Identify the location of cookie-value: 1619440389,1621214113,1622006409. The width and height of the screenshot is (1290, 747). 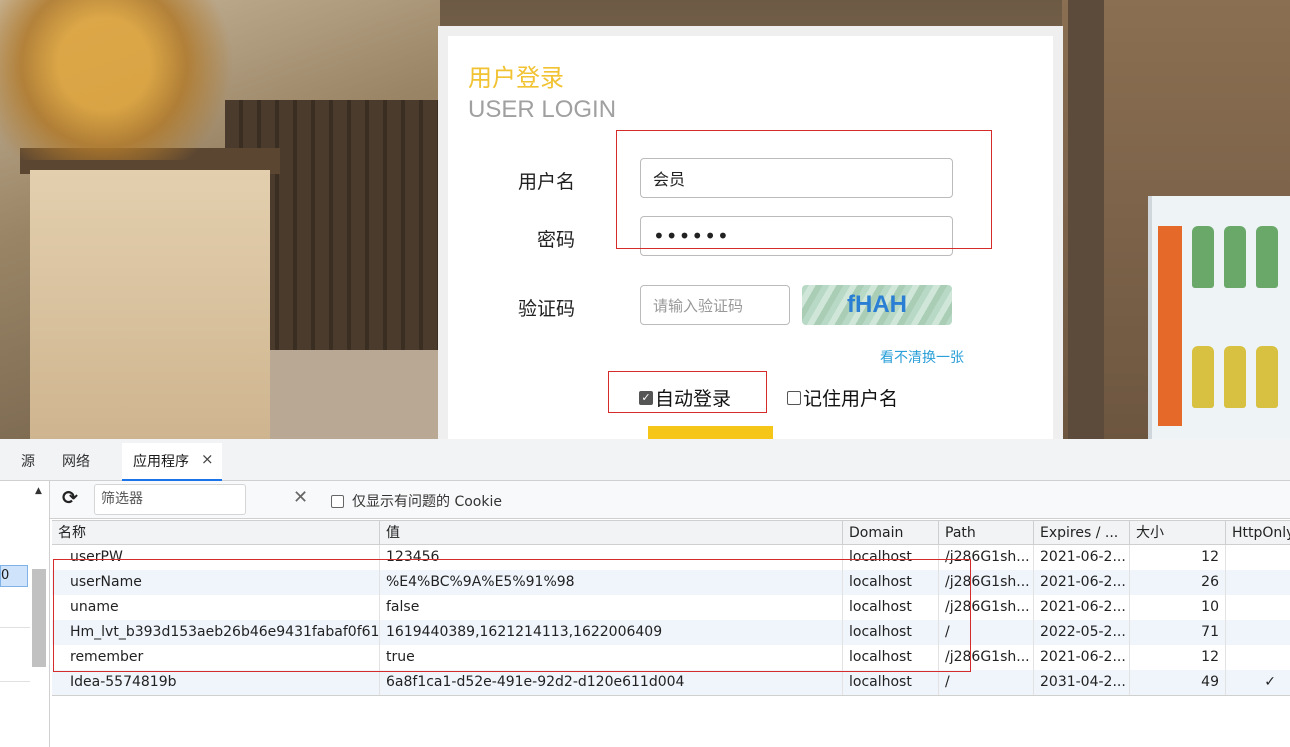
(611, 632).